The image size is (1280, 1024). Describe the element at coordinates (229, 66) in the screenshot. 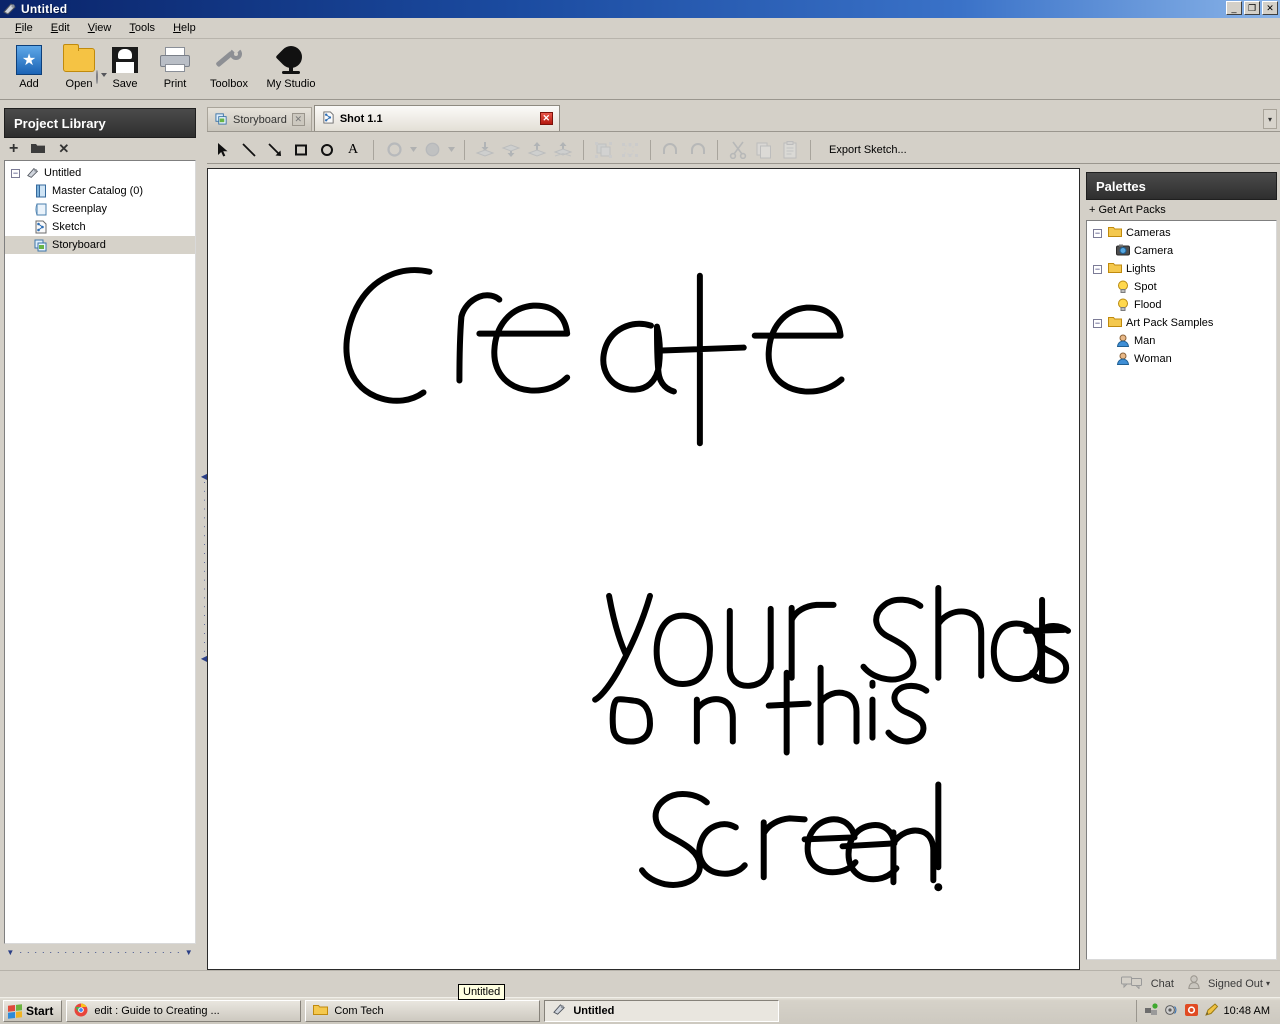

I see `toolbox-button: Toolbox` at that location.